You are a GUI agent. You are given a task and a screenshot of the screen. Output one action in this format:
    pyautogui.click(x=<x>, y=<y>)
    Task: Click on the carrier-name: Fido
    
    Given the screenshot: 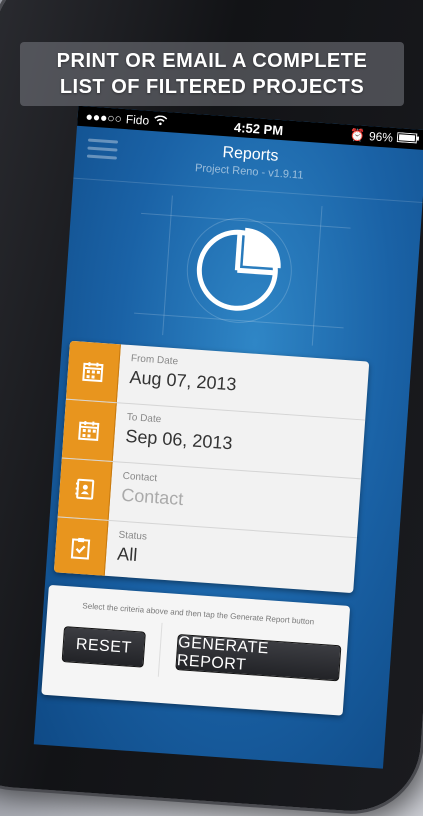 What is the action you would take?
    pyautogui.click(x=137, y=120)
    